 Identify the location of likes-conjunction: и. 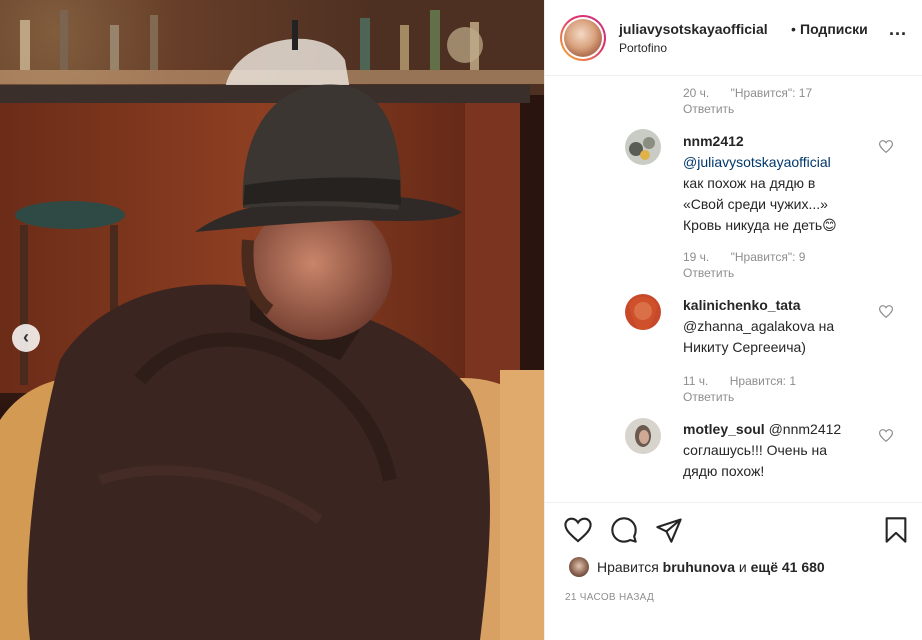
(742, 567).